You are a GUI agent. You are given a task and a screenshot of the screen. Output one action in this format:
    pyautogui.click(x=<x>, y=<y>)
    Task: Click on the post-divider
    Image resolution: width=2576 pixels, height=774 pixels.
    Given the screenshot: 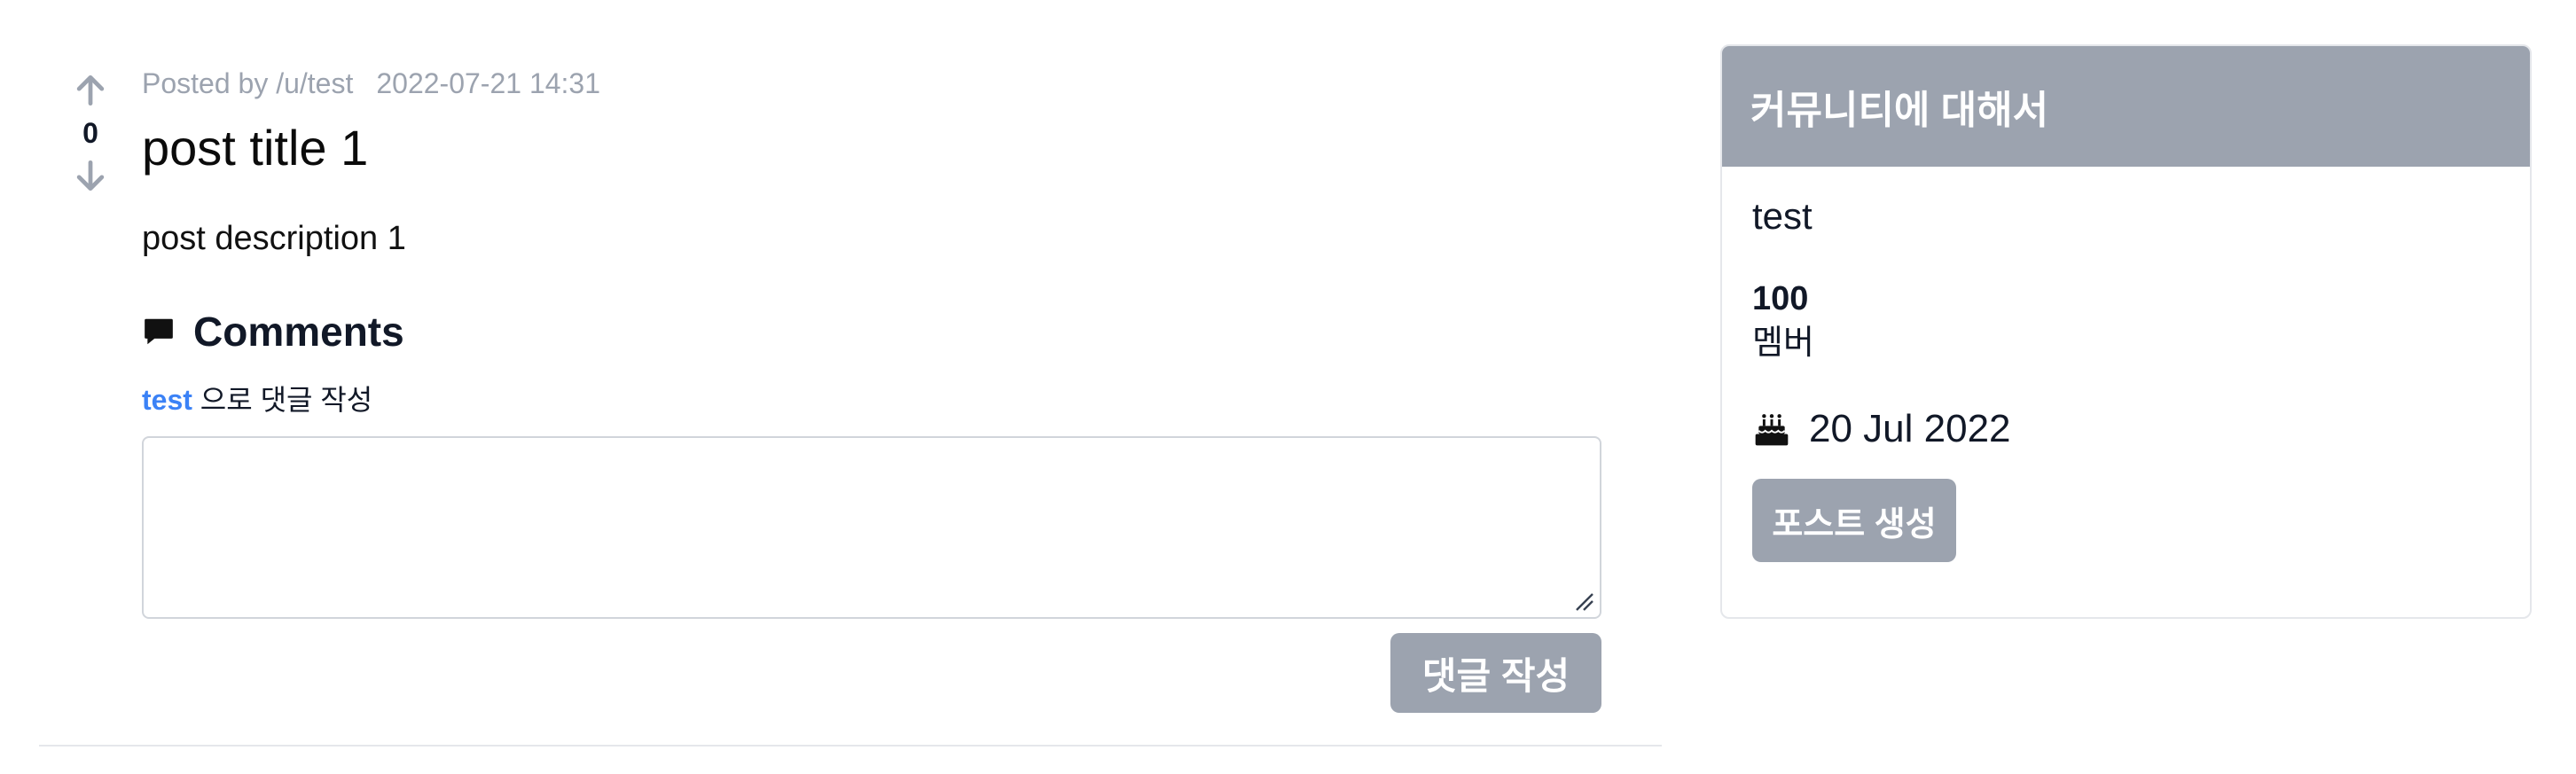 What is the action you would take?
    pyautogui.click(x=850, y=746)
    